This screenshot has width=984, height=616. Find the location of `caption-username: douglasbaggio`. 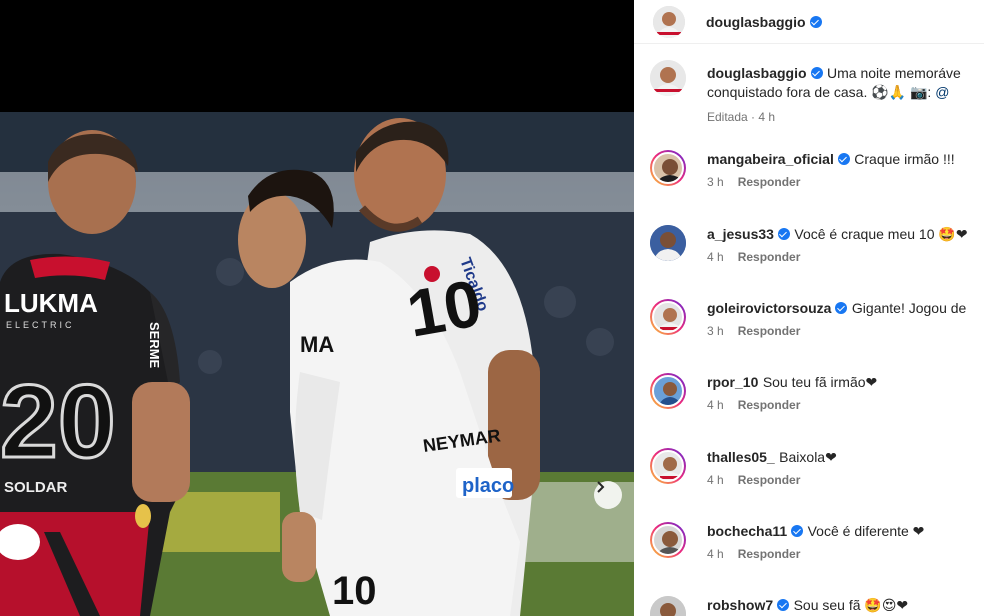

caption-username: douglasbaggio is located at coordinates (757, 73).